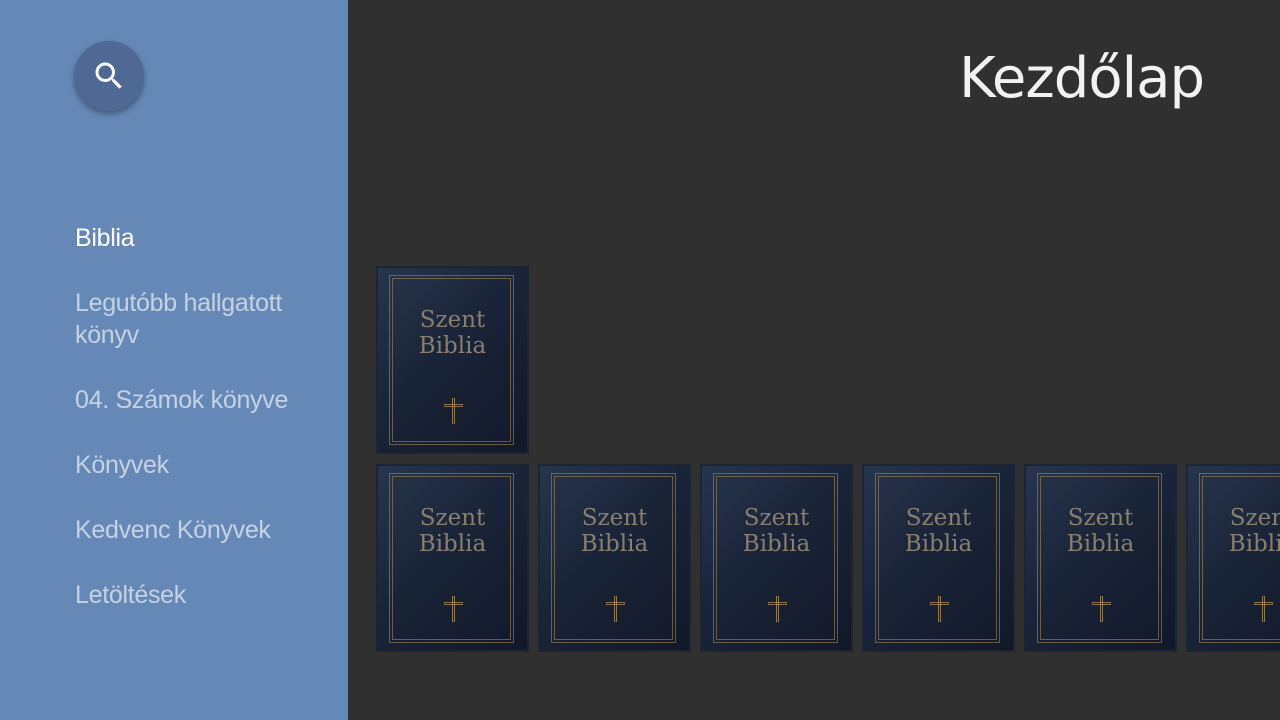  What do you see at coordinates (205, 319) in the screenshot?
I see `sidebar-item-recent-book: Legutóbb hallgatott könyv` at bounding box center [205, 319].